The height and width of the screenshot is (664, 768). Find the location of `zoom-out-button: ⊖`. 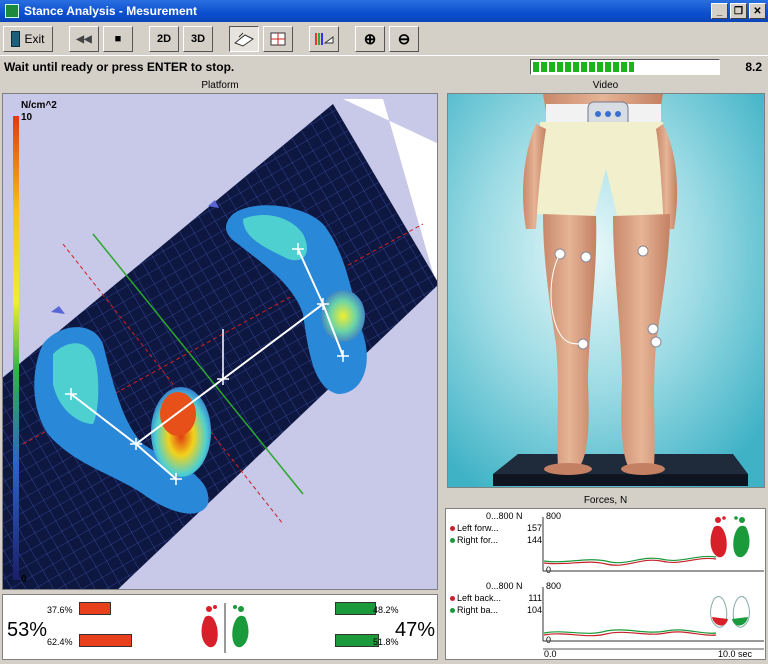

zoom-out-button: ⊖ is located at coordinates (404, 39).